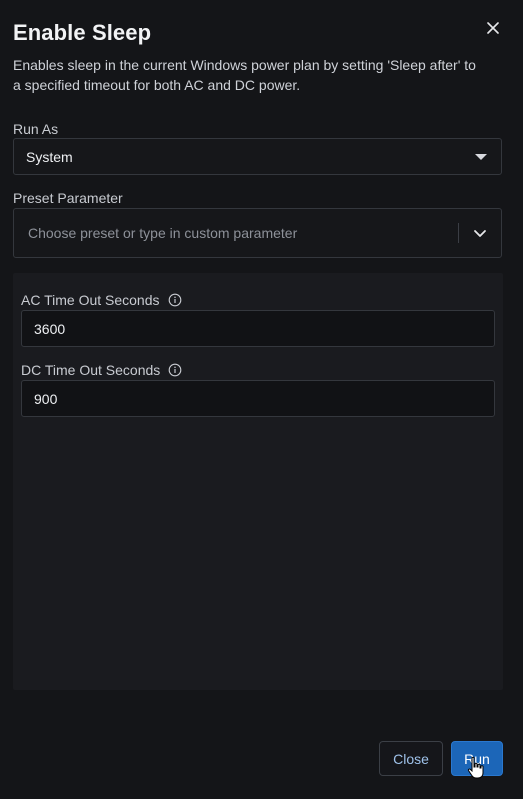 Image resolution: width=523 pixels, height=799 pixels. I want to click on dc-timeout-label: DC Time Out Seconds, so click(101, 370).